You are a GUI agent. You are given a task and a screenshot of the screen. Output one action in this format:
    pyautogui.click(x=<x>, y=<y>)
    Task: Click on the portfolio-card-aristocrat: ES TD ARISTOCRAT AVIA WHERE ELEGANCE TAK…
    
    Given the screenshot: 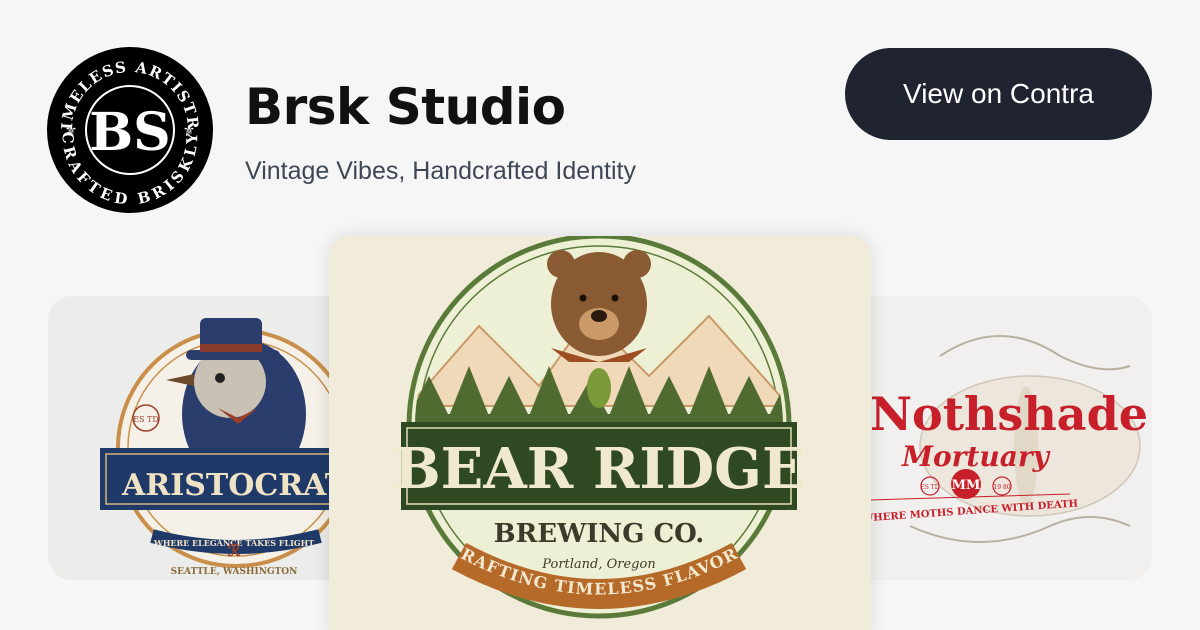 What is the action you would take?
    pyautogui.click(x=208, y=438)
    